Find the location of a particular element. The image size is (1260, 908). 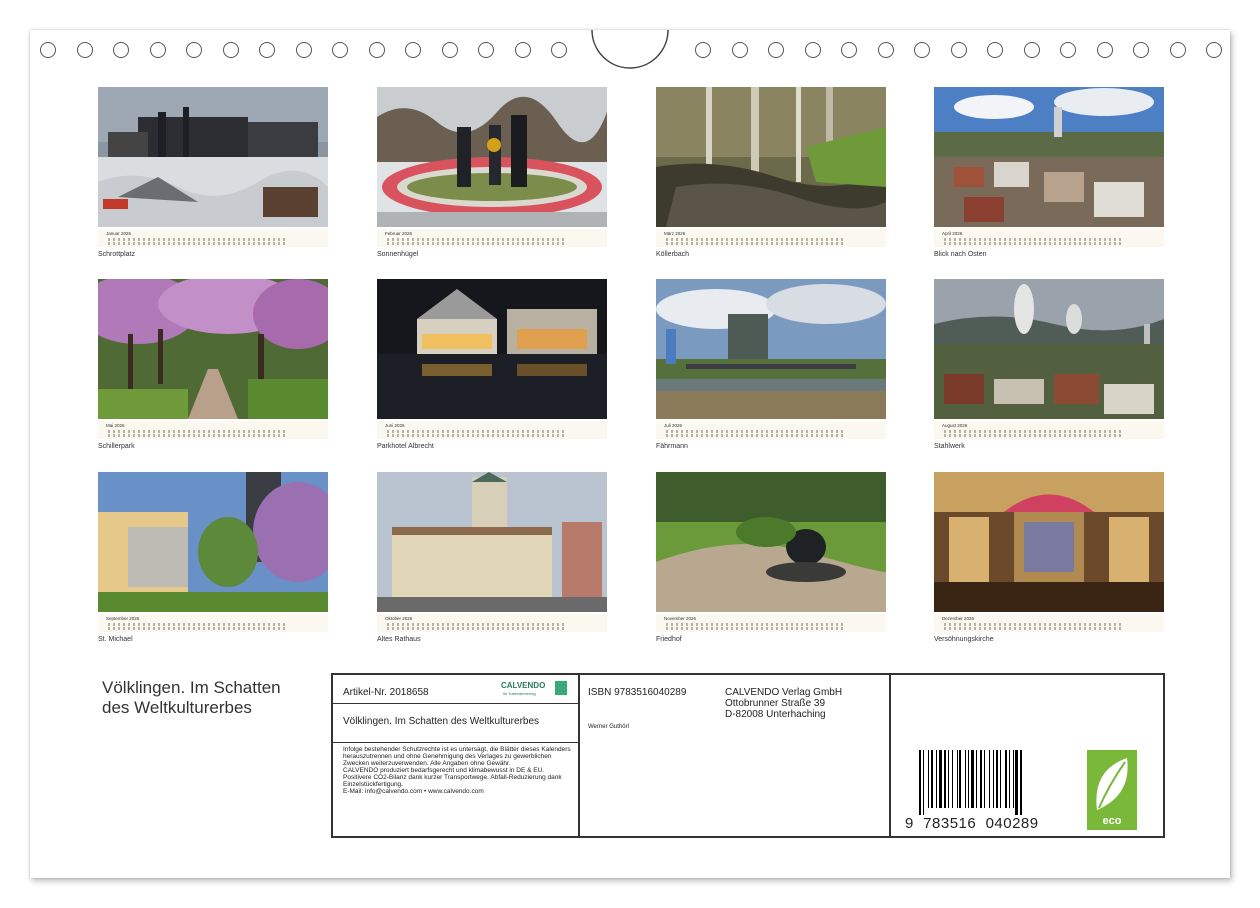

publisher-name: CALVENDO Verlag GmbH is located at coordinates (784, 692).